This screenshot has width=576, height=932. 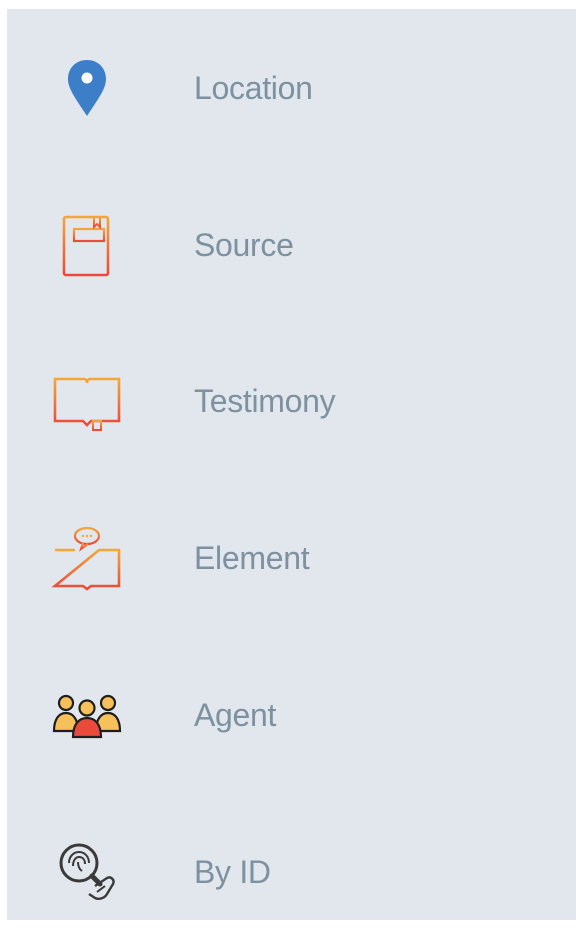 I want to click on book-speech-bubble-icon, so click(x=87, y=558).